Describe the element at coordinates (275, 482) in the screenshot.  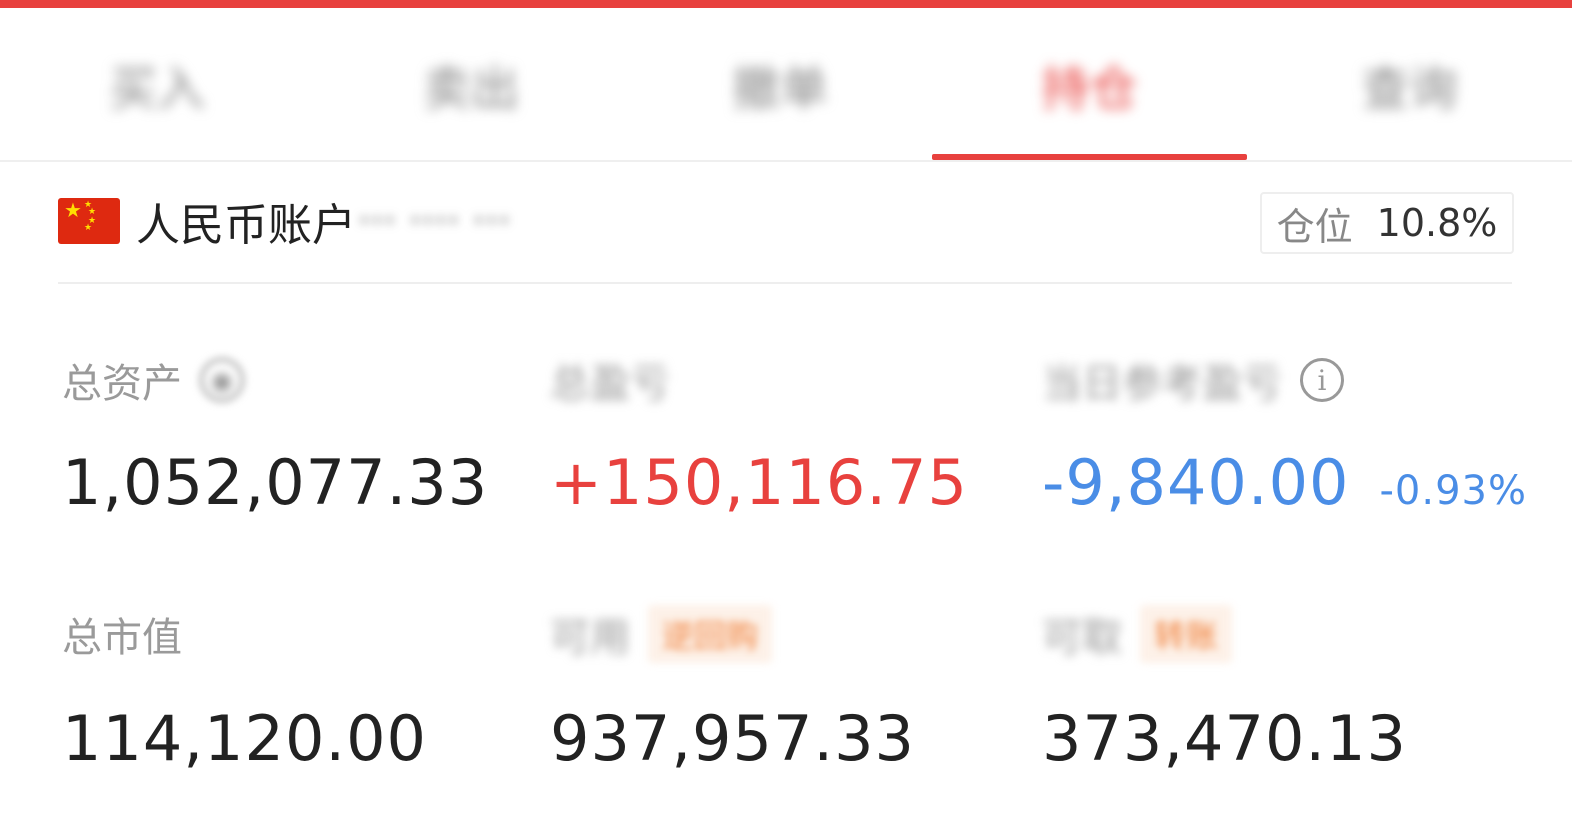
I see `total-assets-value: 1,052,077.33` at that location.